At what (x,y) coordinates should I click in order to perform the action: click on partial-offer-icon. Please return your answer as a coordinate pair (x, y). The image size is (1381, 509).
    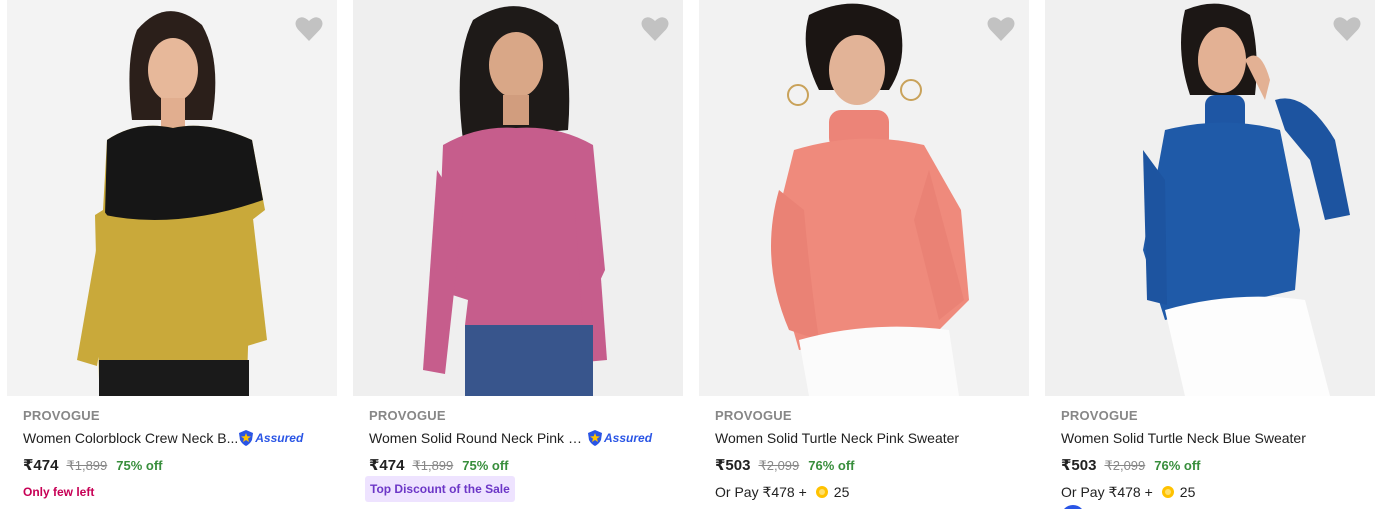
    Looking at the image, I should click on (1073, 507).